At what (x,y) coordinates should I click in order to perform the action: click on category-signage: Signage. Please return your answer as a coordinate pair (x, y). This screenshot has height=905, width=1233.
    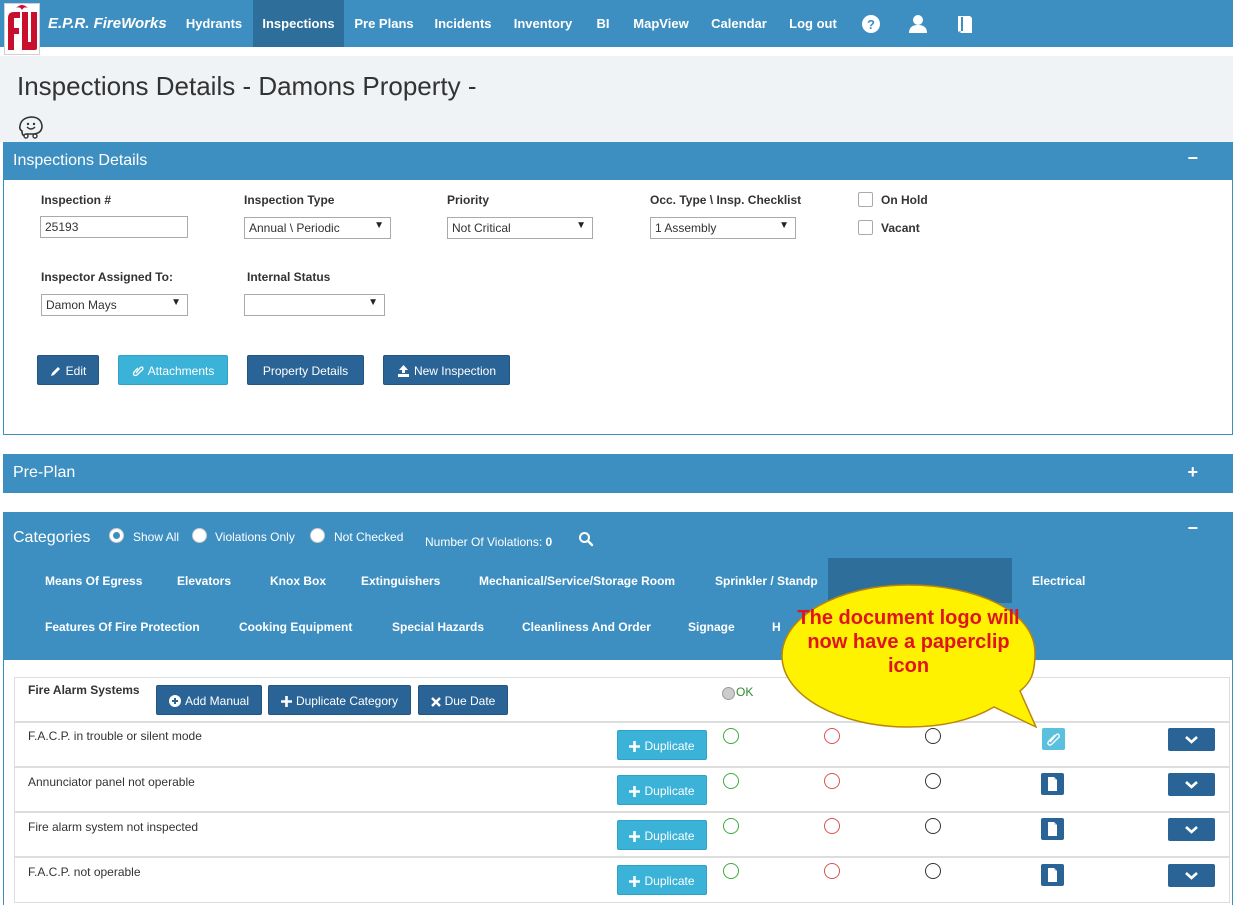
    Looking at the image, I should click on (711, 627).